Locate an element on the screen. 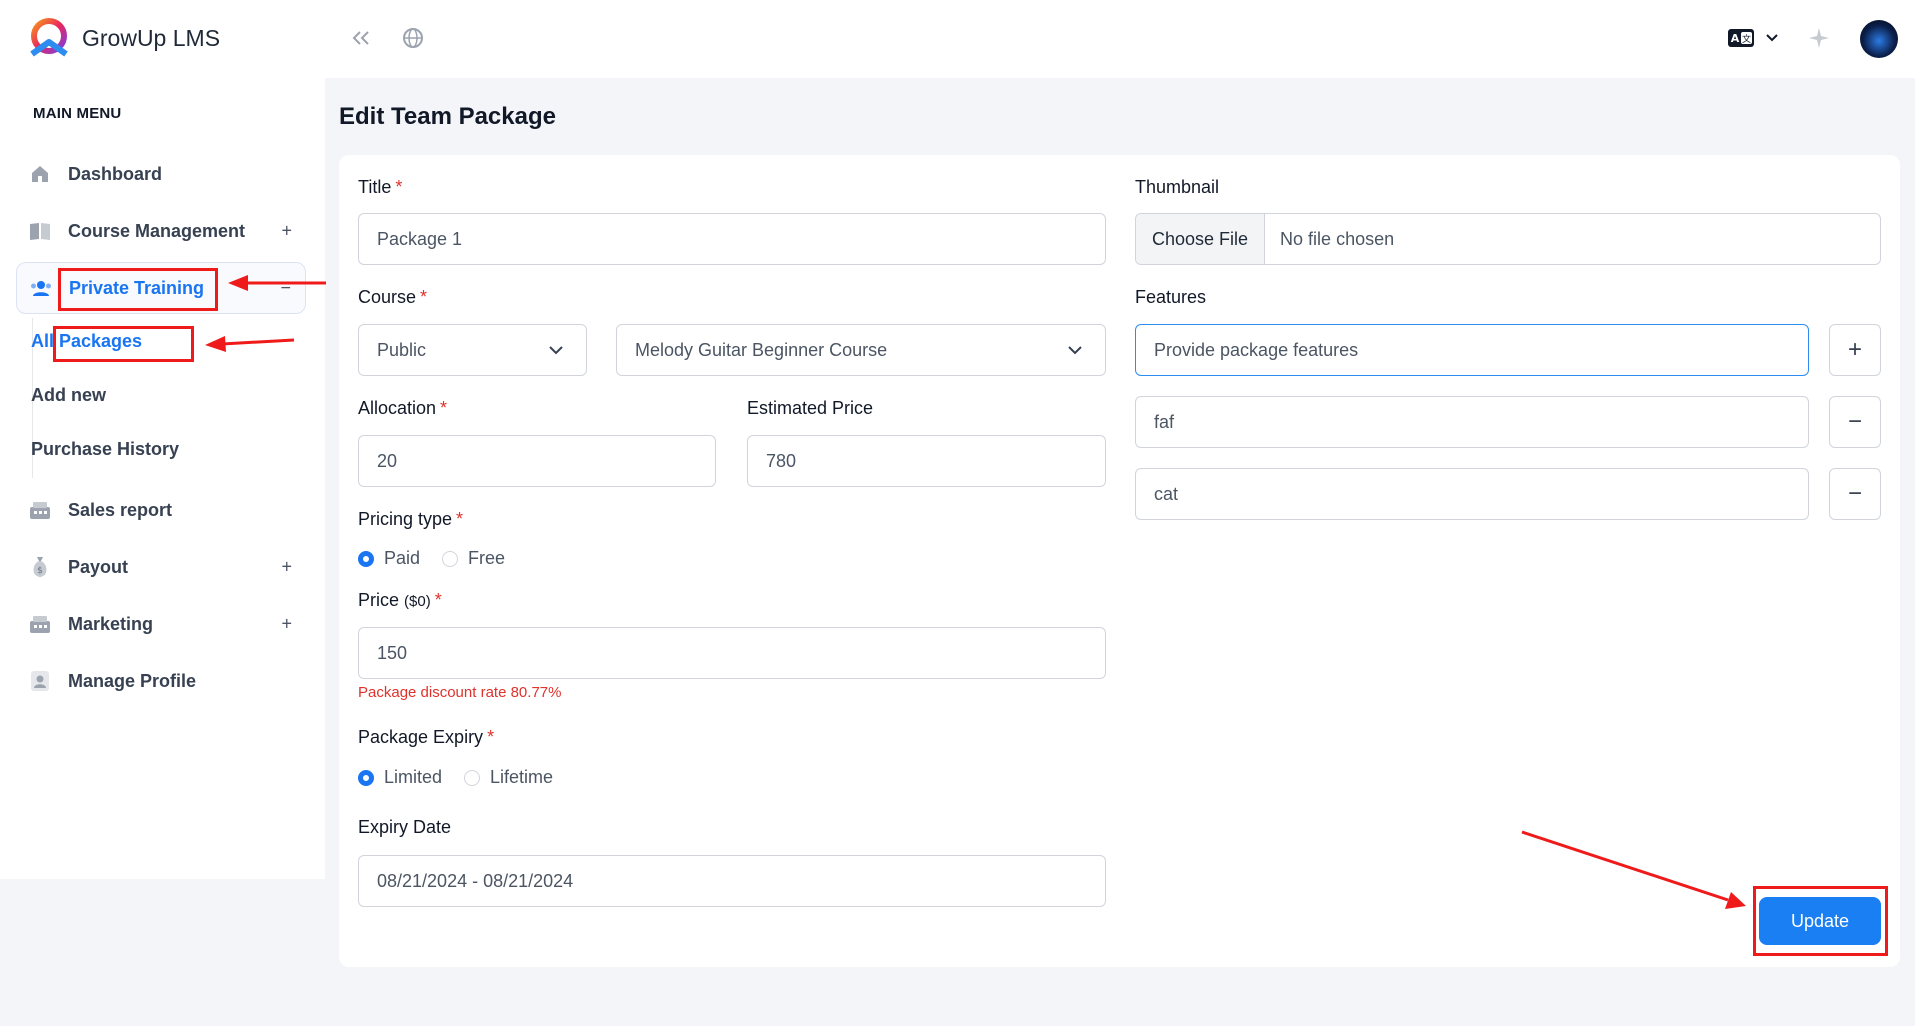 The width and height of the screenshot is (1915, 1026). choose-file-button: Choose File is located at coordinates (1201, 239).